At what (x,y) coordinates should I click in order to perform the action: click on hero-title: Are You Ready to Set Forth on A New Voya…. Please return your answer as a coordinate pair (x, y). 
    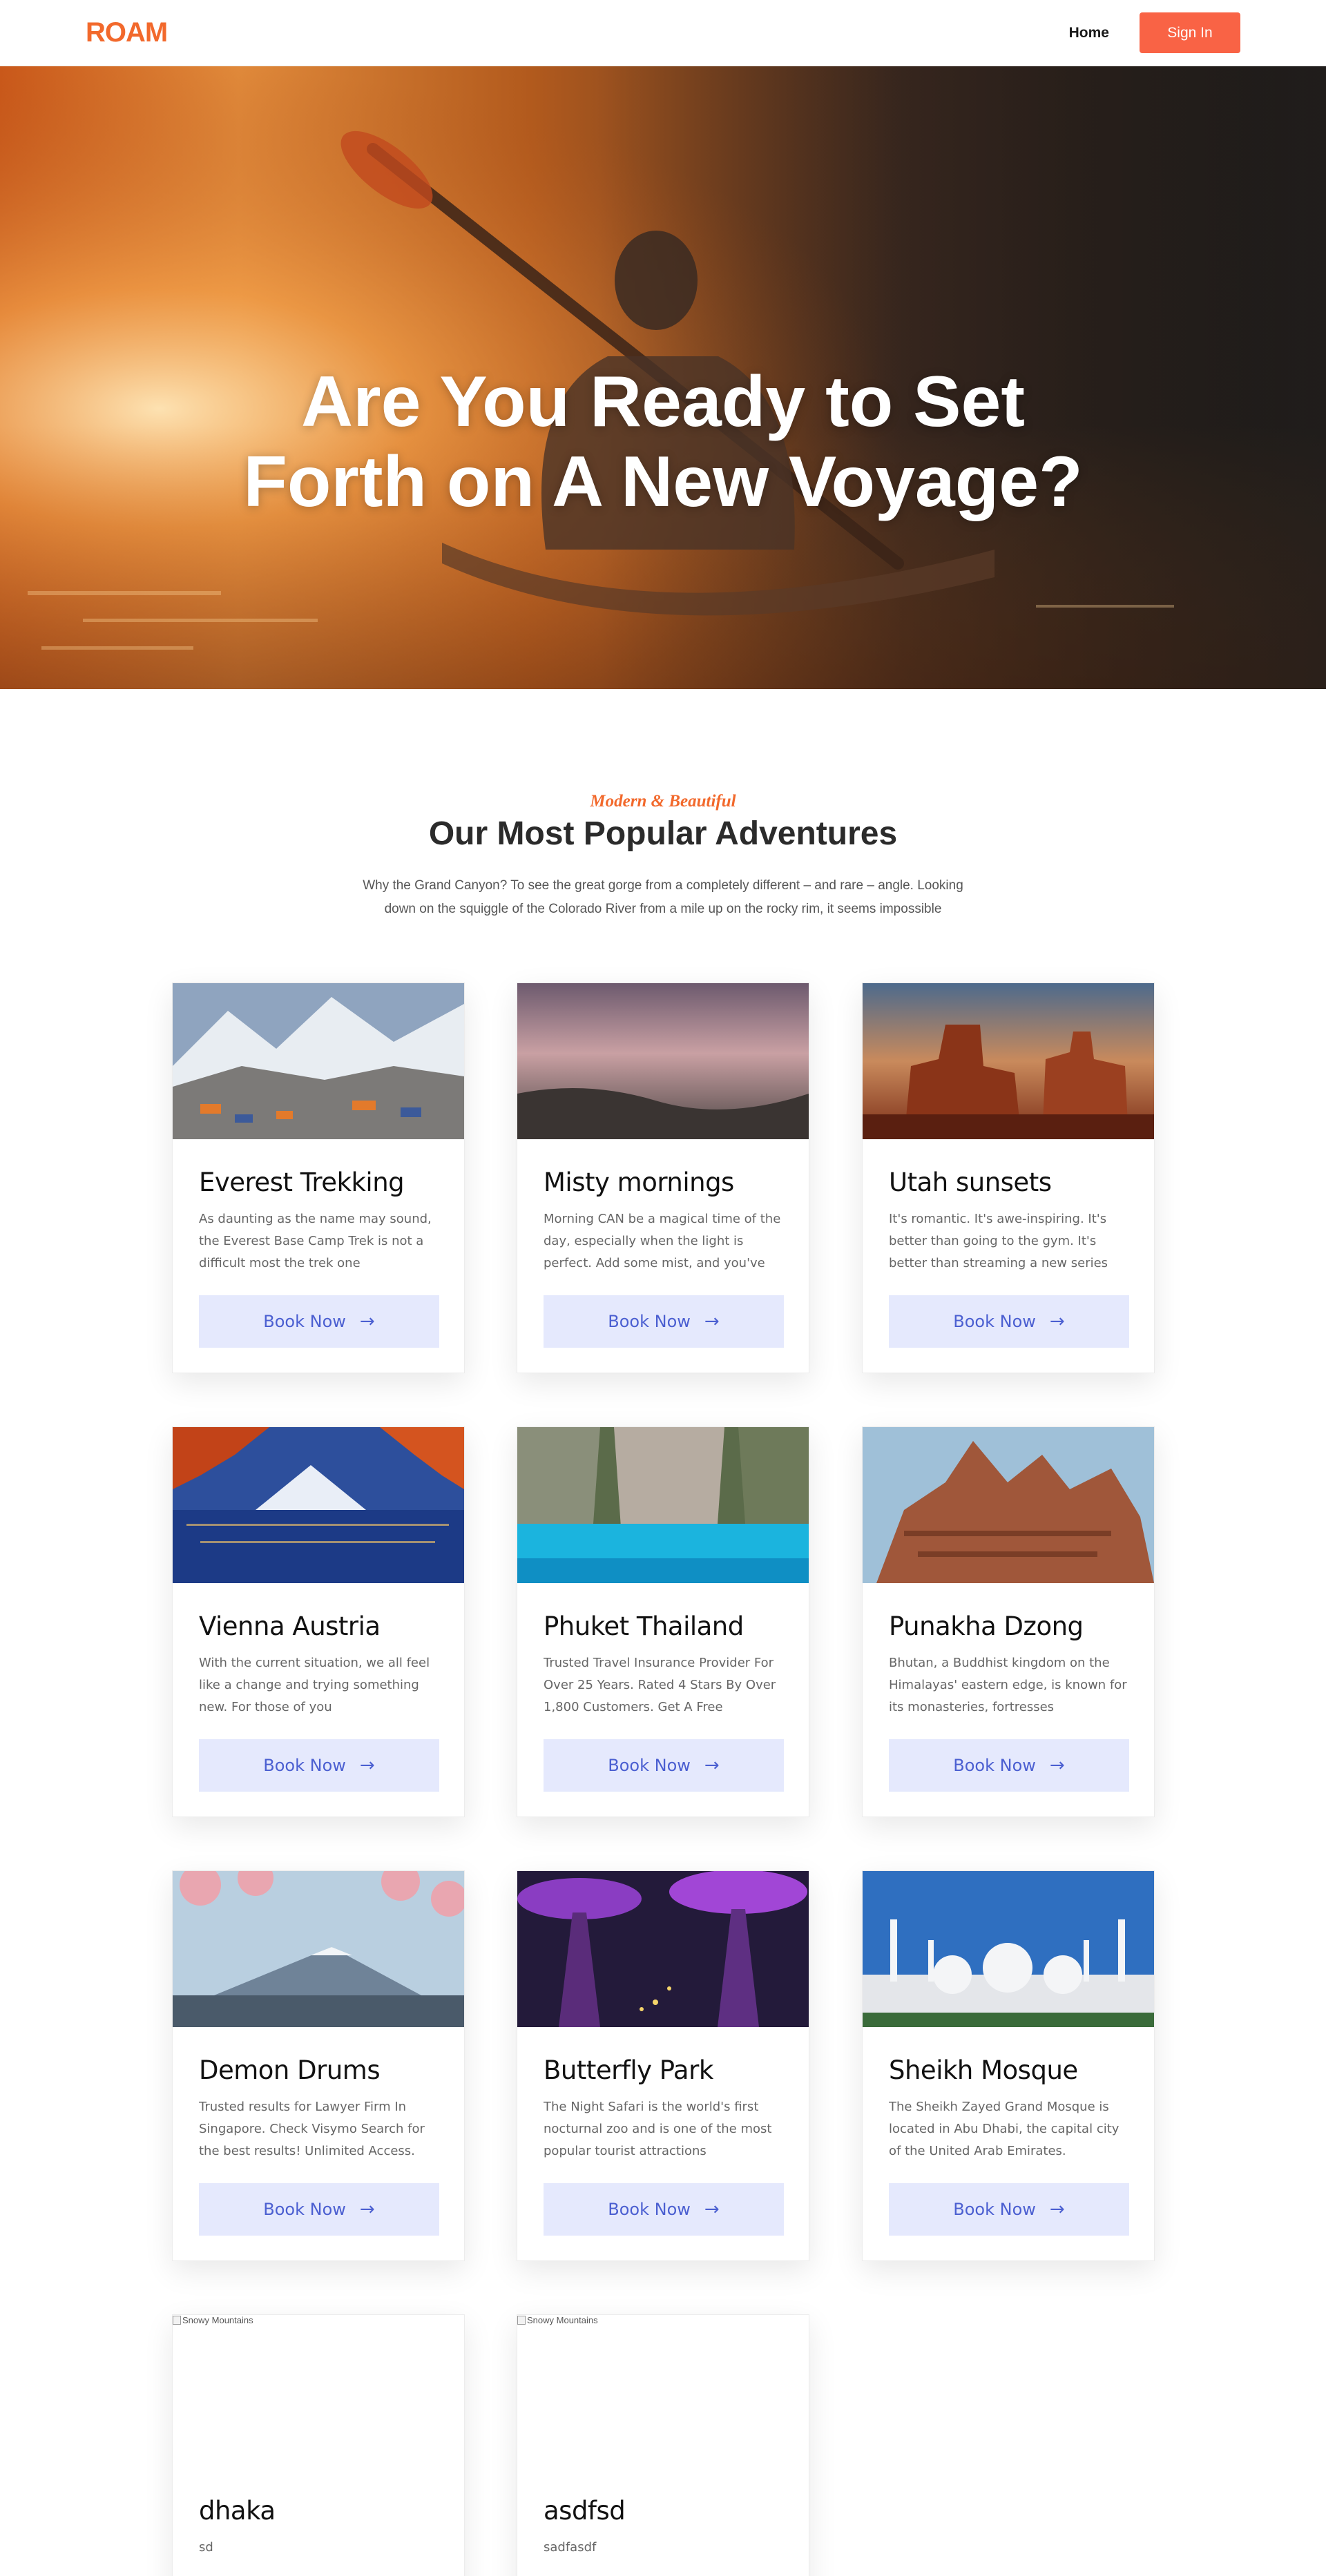
    Looking at the image, I should click on (663, 442).